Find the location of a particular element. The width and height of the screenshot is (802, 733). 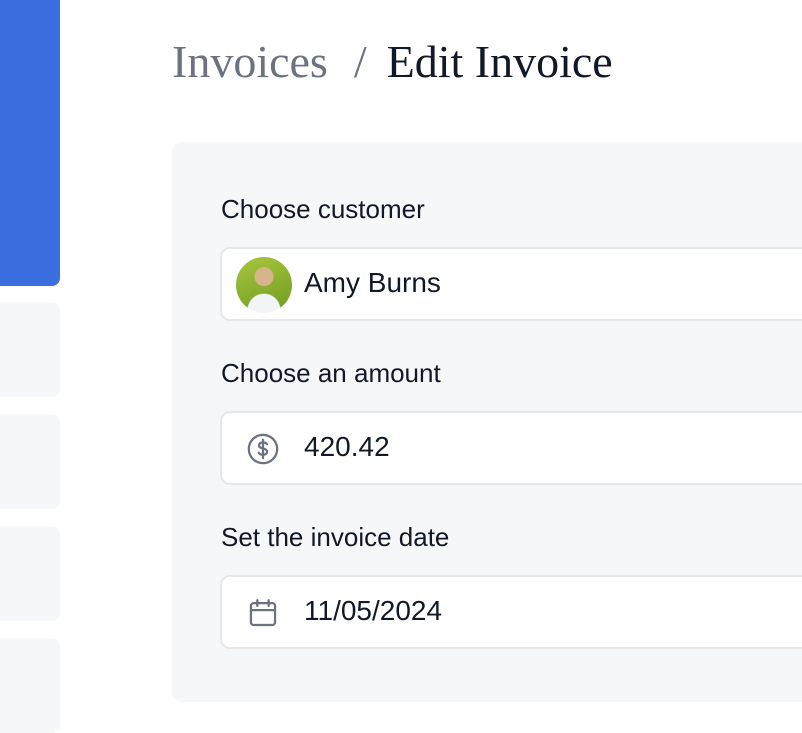

amount-field-label: Choose an amount is located at coordinates (331, 373).